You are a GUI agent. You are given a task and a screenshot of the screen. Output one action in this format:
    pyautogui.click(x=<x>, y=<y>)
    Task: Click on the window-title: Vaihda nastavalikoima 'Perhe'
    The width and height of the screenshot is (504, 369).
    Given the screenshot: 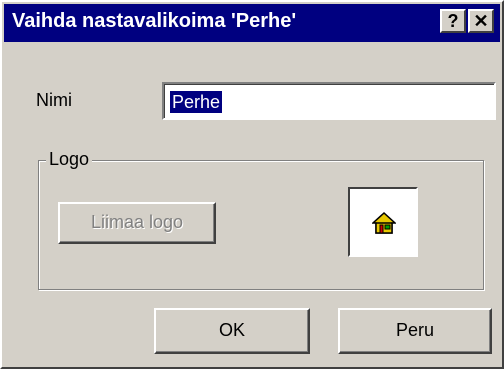 What is the action you would take?
    pyautogui.click(x=154, y=21)
    